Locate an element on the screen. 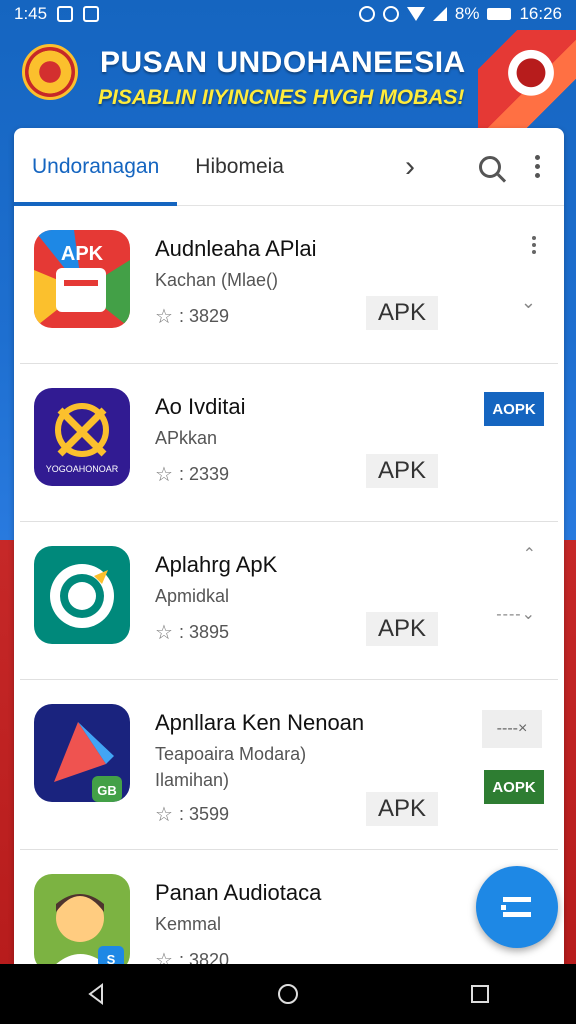 The image size is (576, 1024). app-icon-tag: S is located at coordinates (111, 958).